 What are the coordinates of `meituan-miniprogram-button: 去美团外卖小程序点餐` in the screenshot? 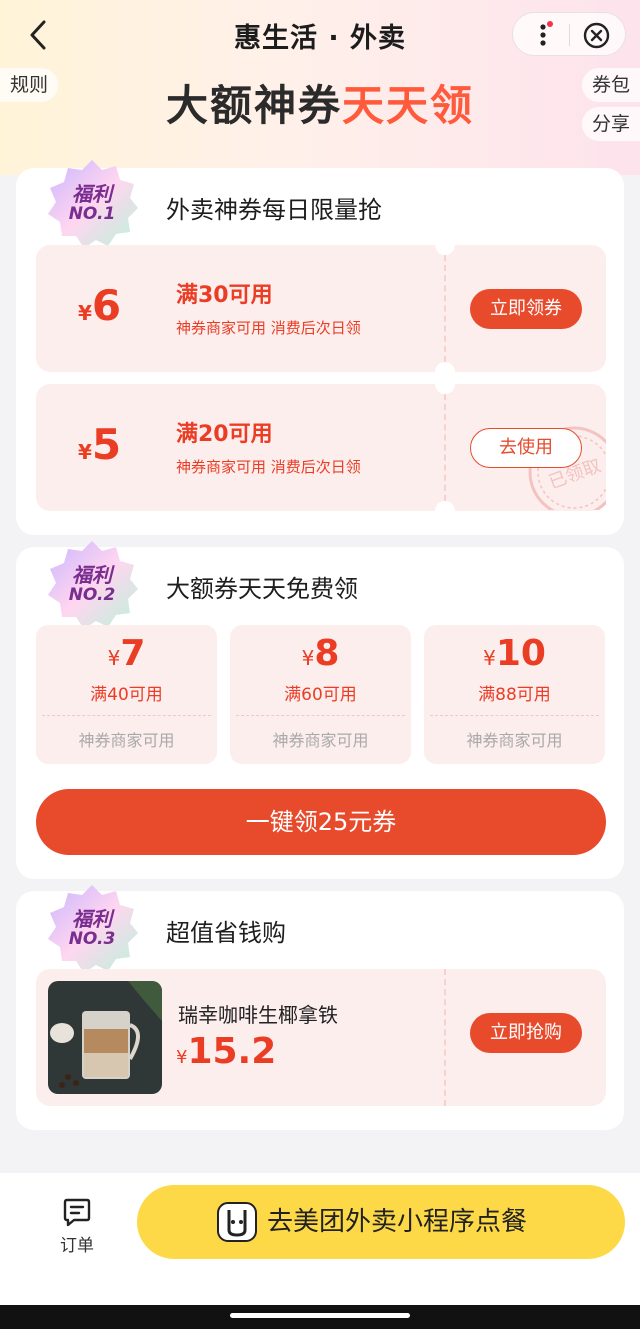 It's located at (381, 1222).